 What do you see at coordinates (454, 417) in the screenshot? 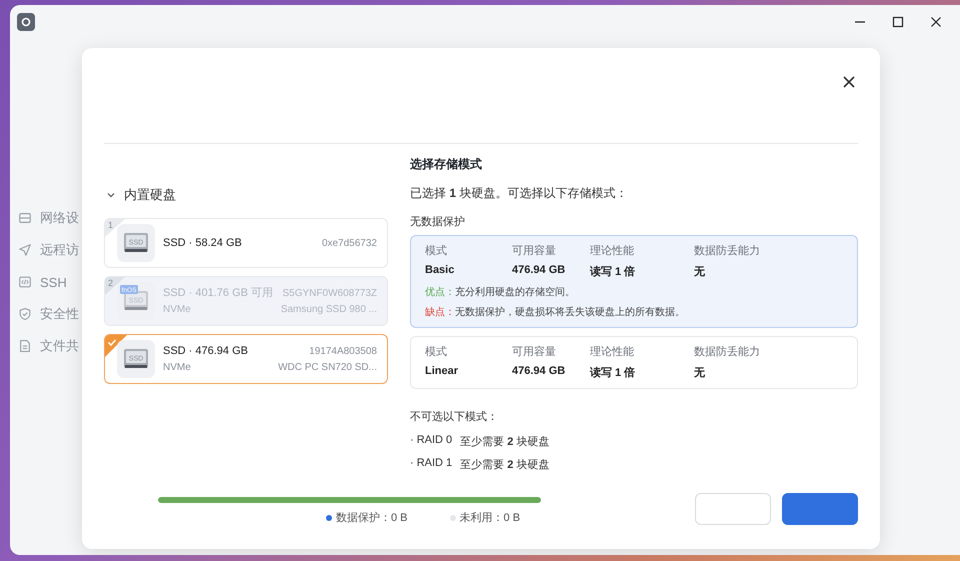
I see `unavailable-title: 不可选以下模式：` at bounding box center [454, 417].